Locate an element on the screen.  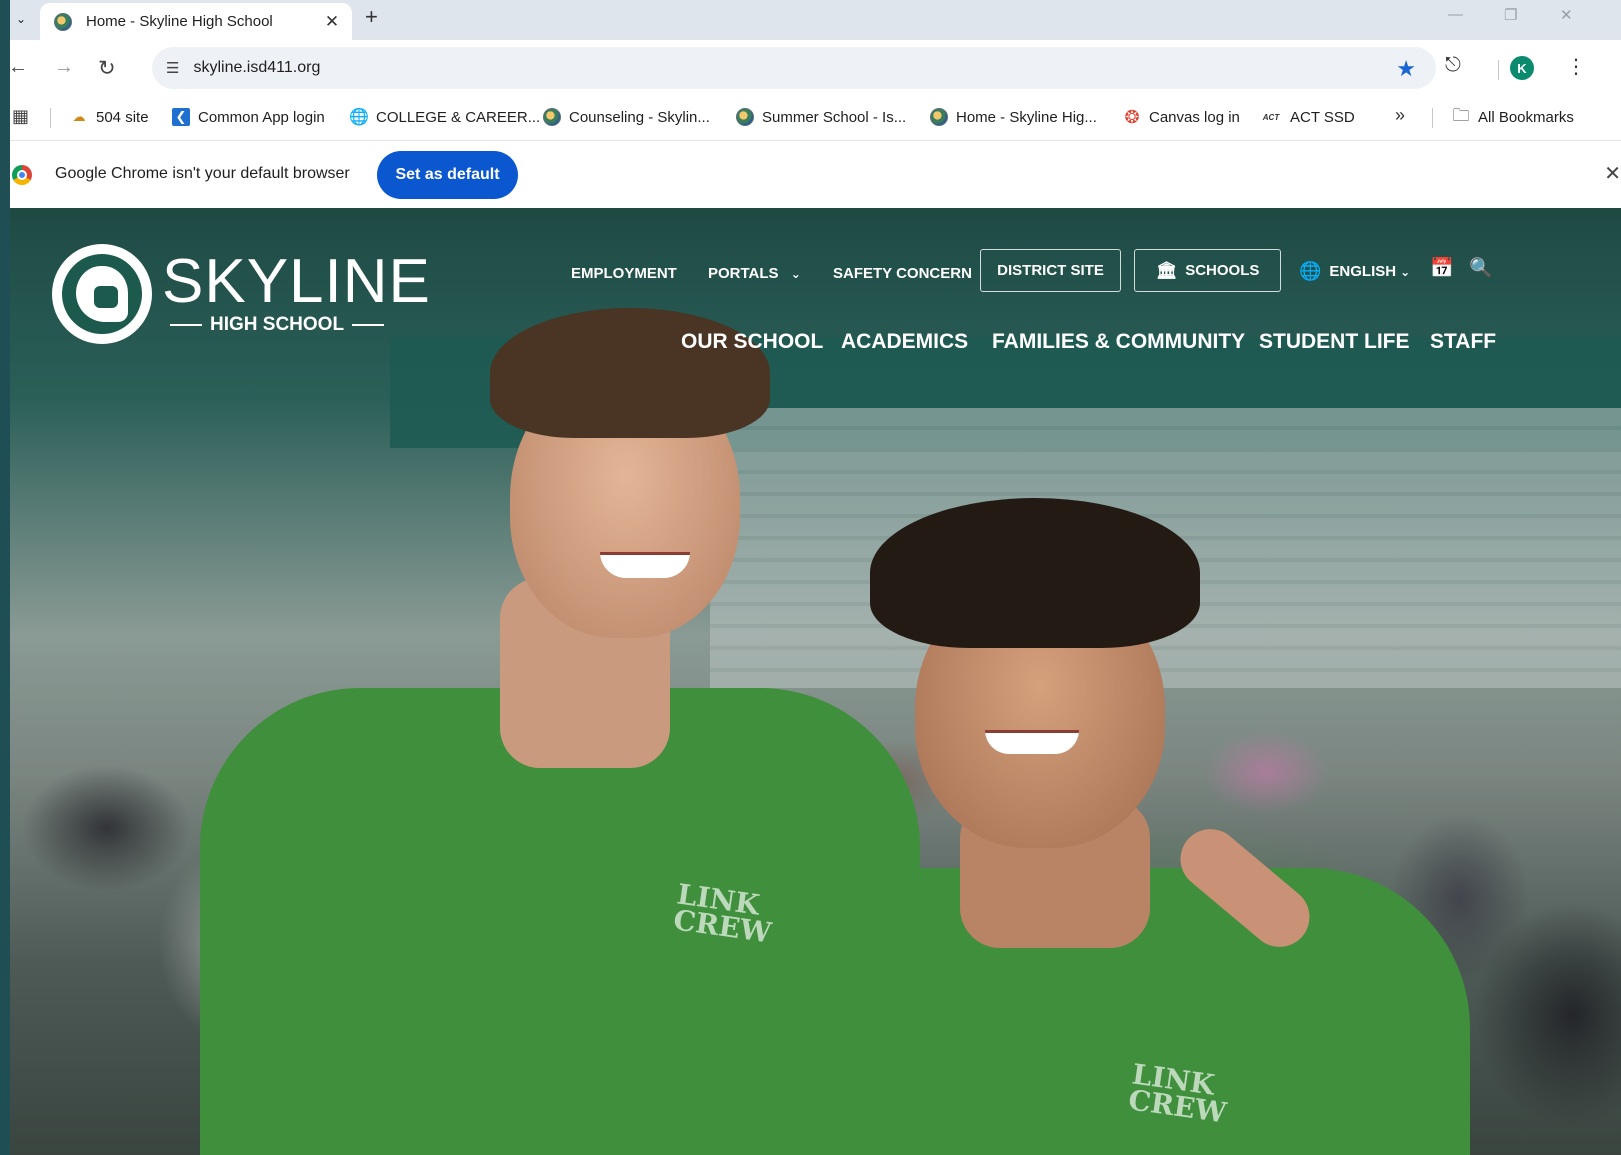
nav-families-community: FAMILIES & COMMUNITY is located at coordinates (1118, 342).